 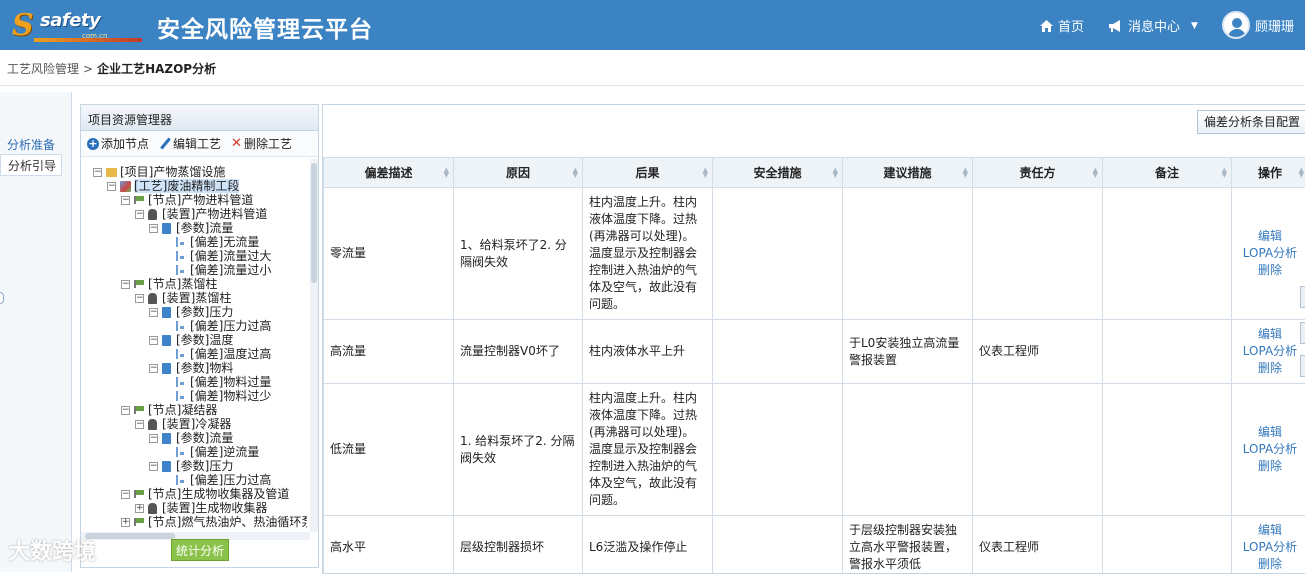 I want to click on column-header: 后果 ▲ ▼, so click(x=647, y=172).